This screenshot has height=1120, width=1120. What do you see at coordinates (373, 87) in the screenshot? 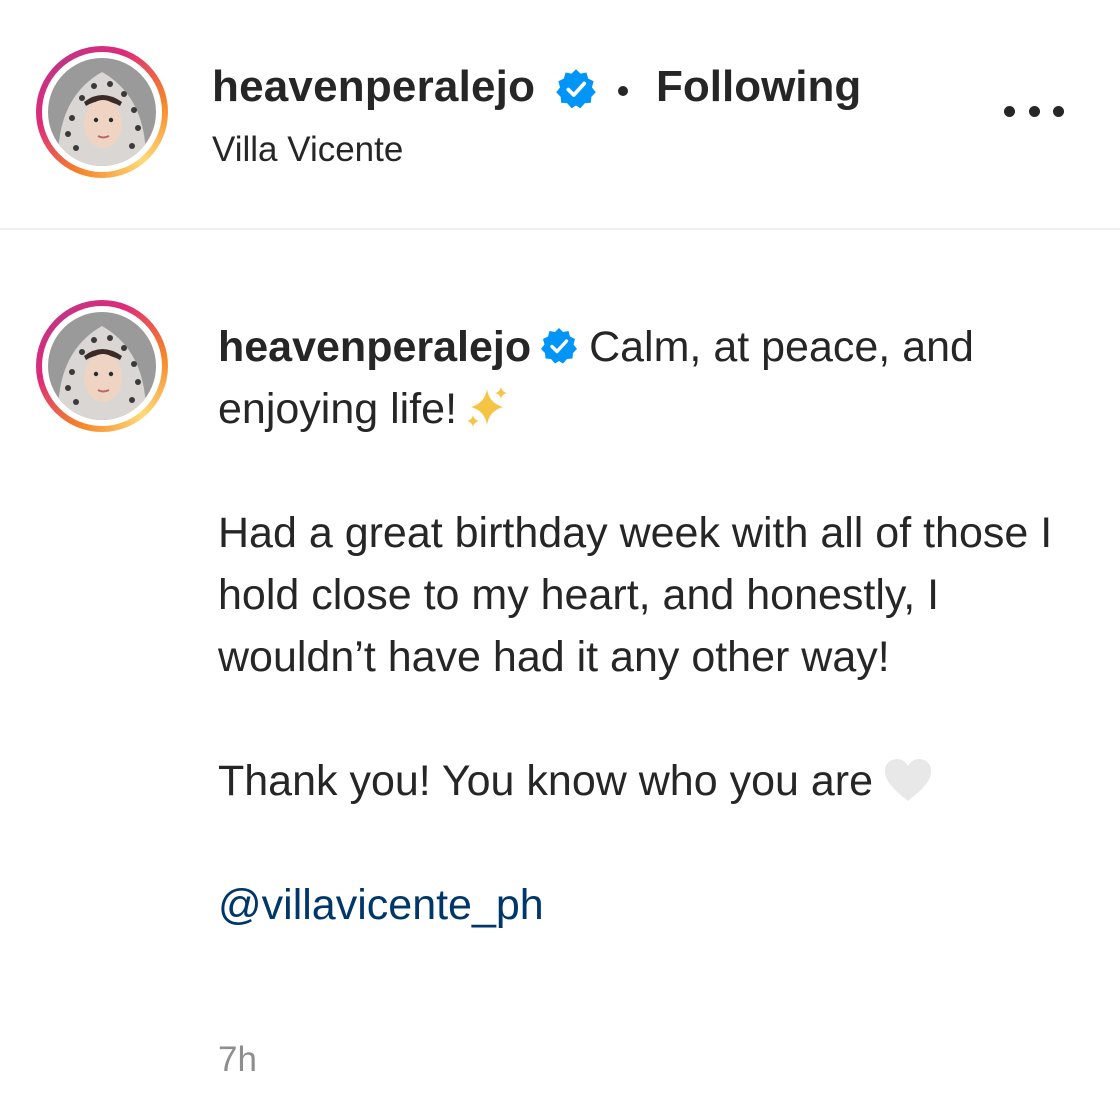
I see `header-username: heavenperalejo` at bounding box center [373, 87].